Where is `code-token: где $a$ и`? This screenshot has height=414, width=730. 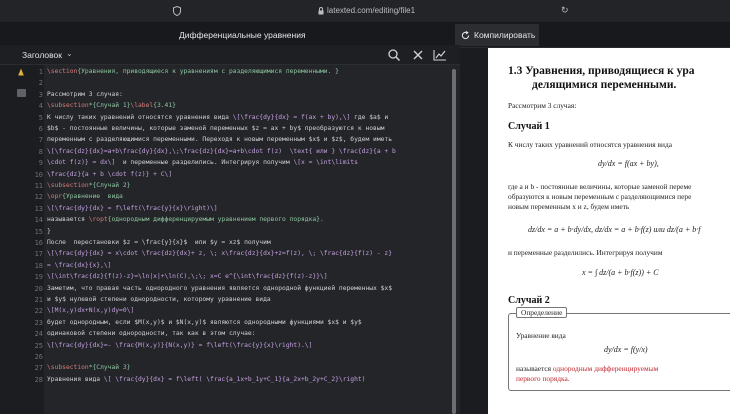 code-token: где $a$ и is located at coordinates (369, 117).